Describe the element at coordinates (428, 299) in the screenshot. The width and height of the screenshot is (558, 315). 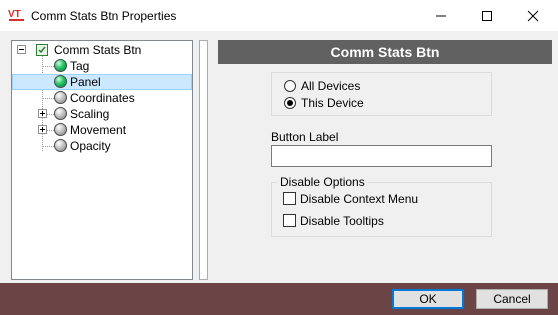
I see `ok-button: OK` at that location.